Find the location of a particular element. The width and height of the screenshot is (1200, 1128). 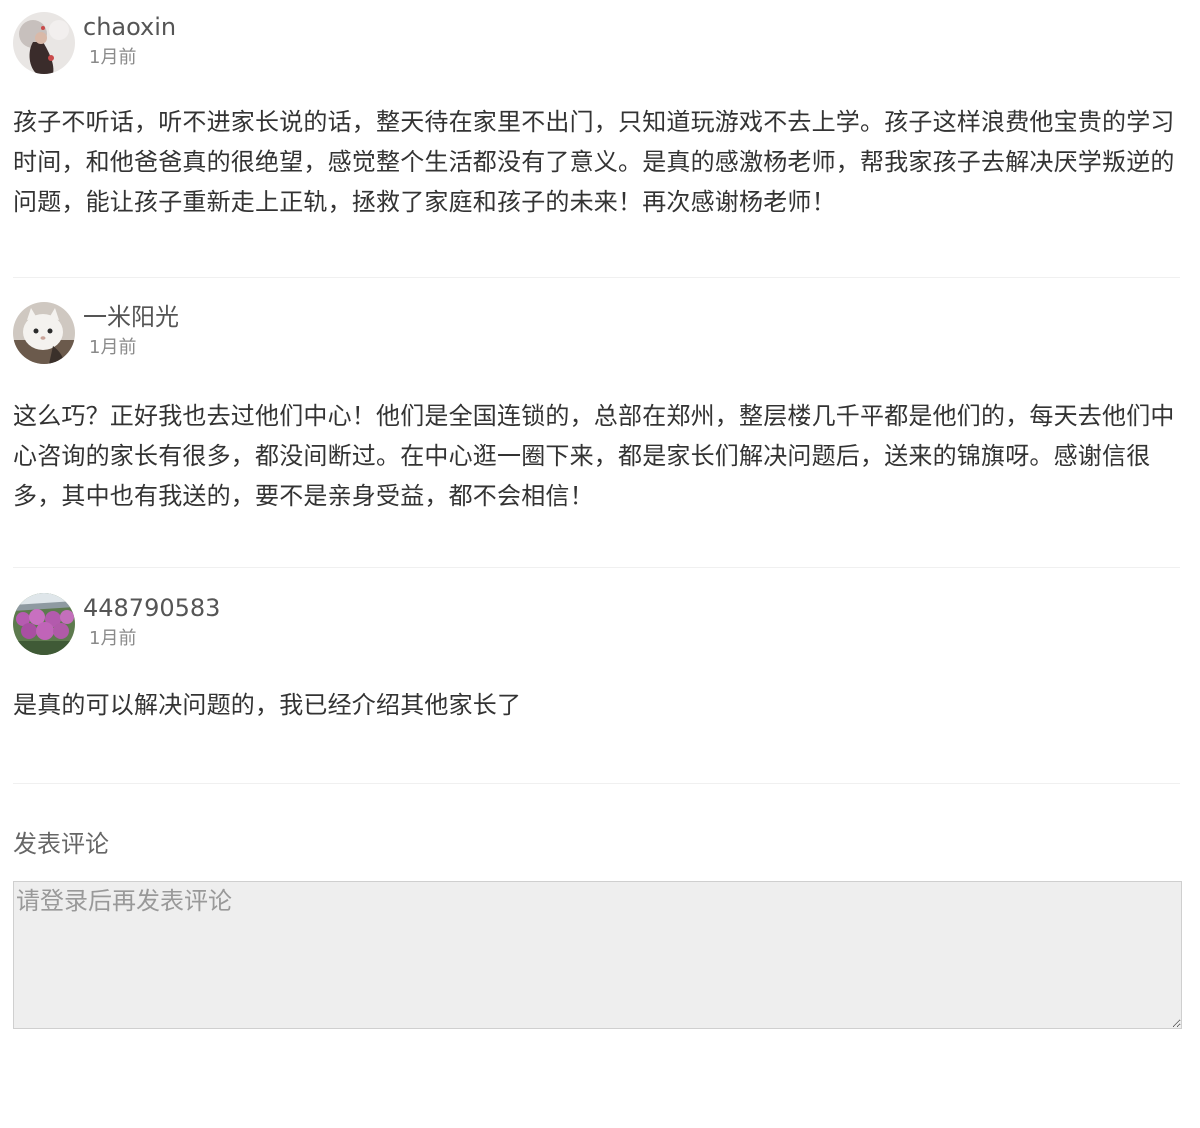

avatar-girl-photo-icon is located at coordinates (44, 43).